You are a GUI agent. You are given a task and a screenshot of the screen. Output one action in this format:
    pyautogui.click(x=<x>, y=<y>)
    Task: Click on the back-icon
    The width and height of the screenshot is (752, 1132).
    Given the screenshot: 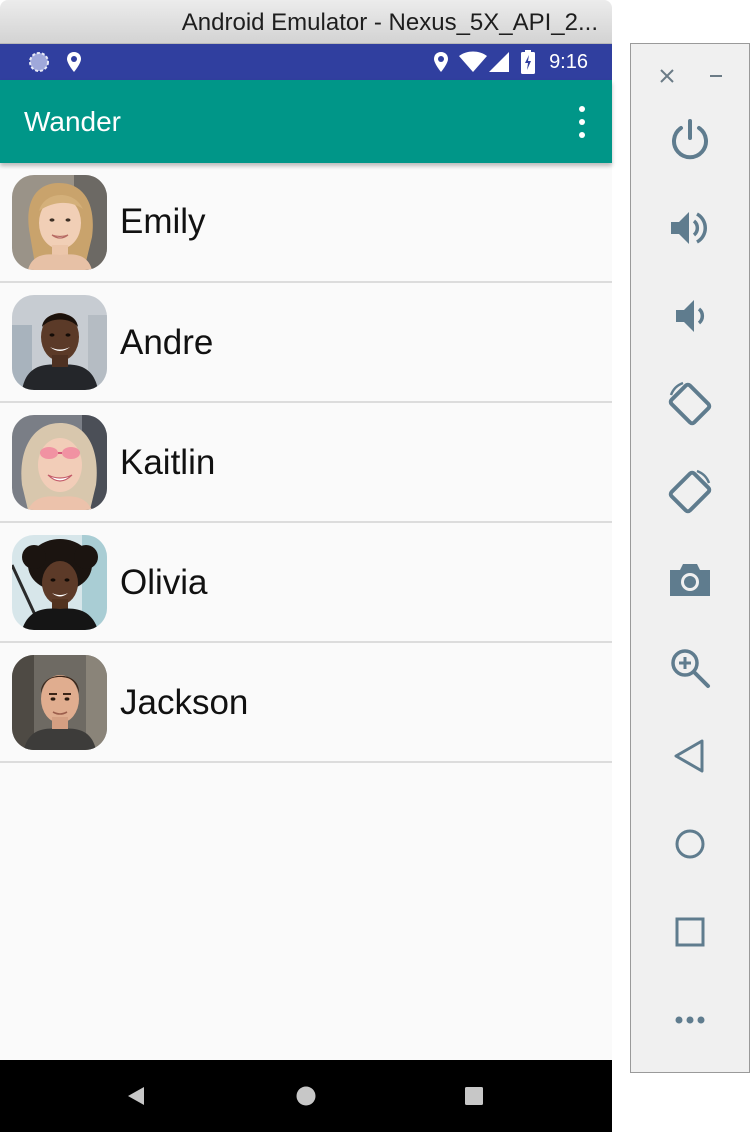 What is the action you would take?
    pyautogui.click(x=690, y=756)
    